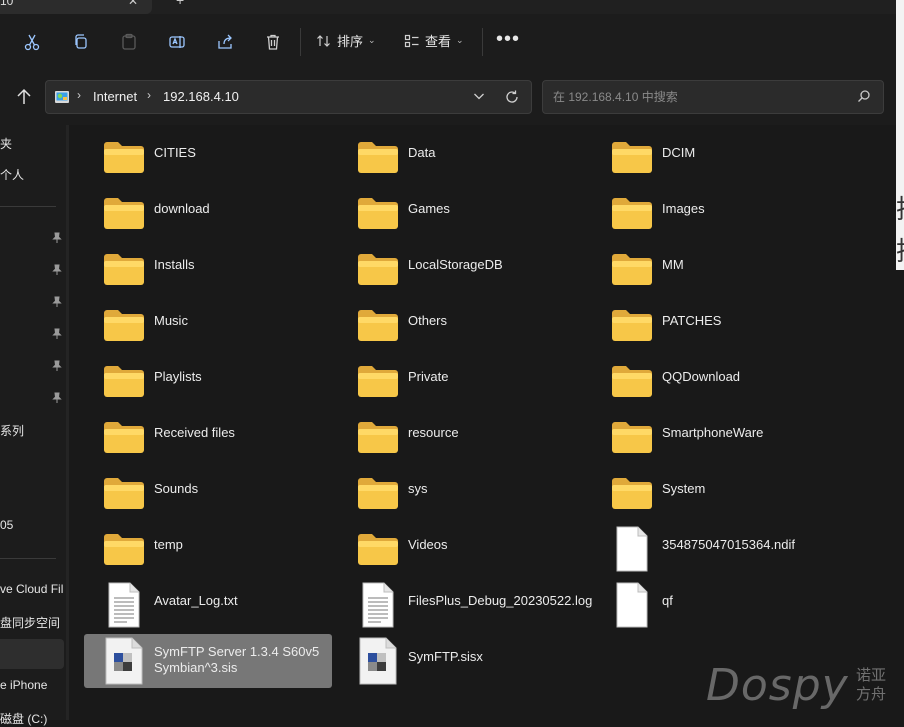 The height and width of the screenshot is (727, 904). I want to click on breadcrumb-internet: Internet, so click(115, 96).